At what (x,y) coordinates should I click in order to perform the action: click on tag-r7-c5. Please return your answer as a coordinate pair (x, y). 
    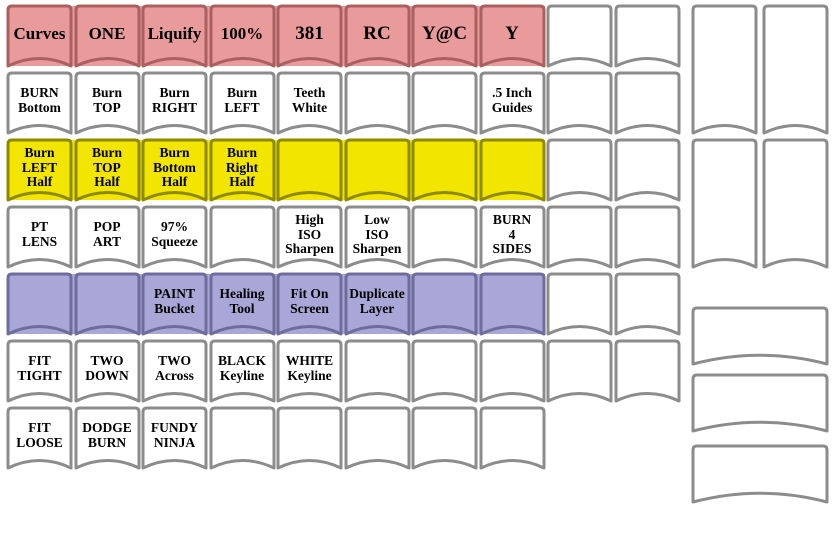
    Looking at the image, I should click on (309, 438).